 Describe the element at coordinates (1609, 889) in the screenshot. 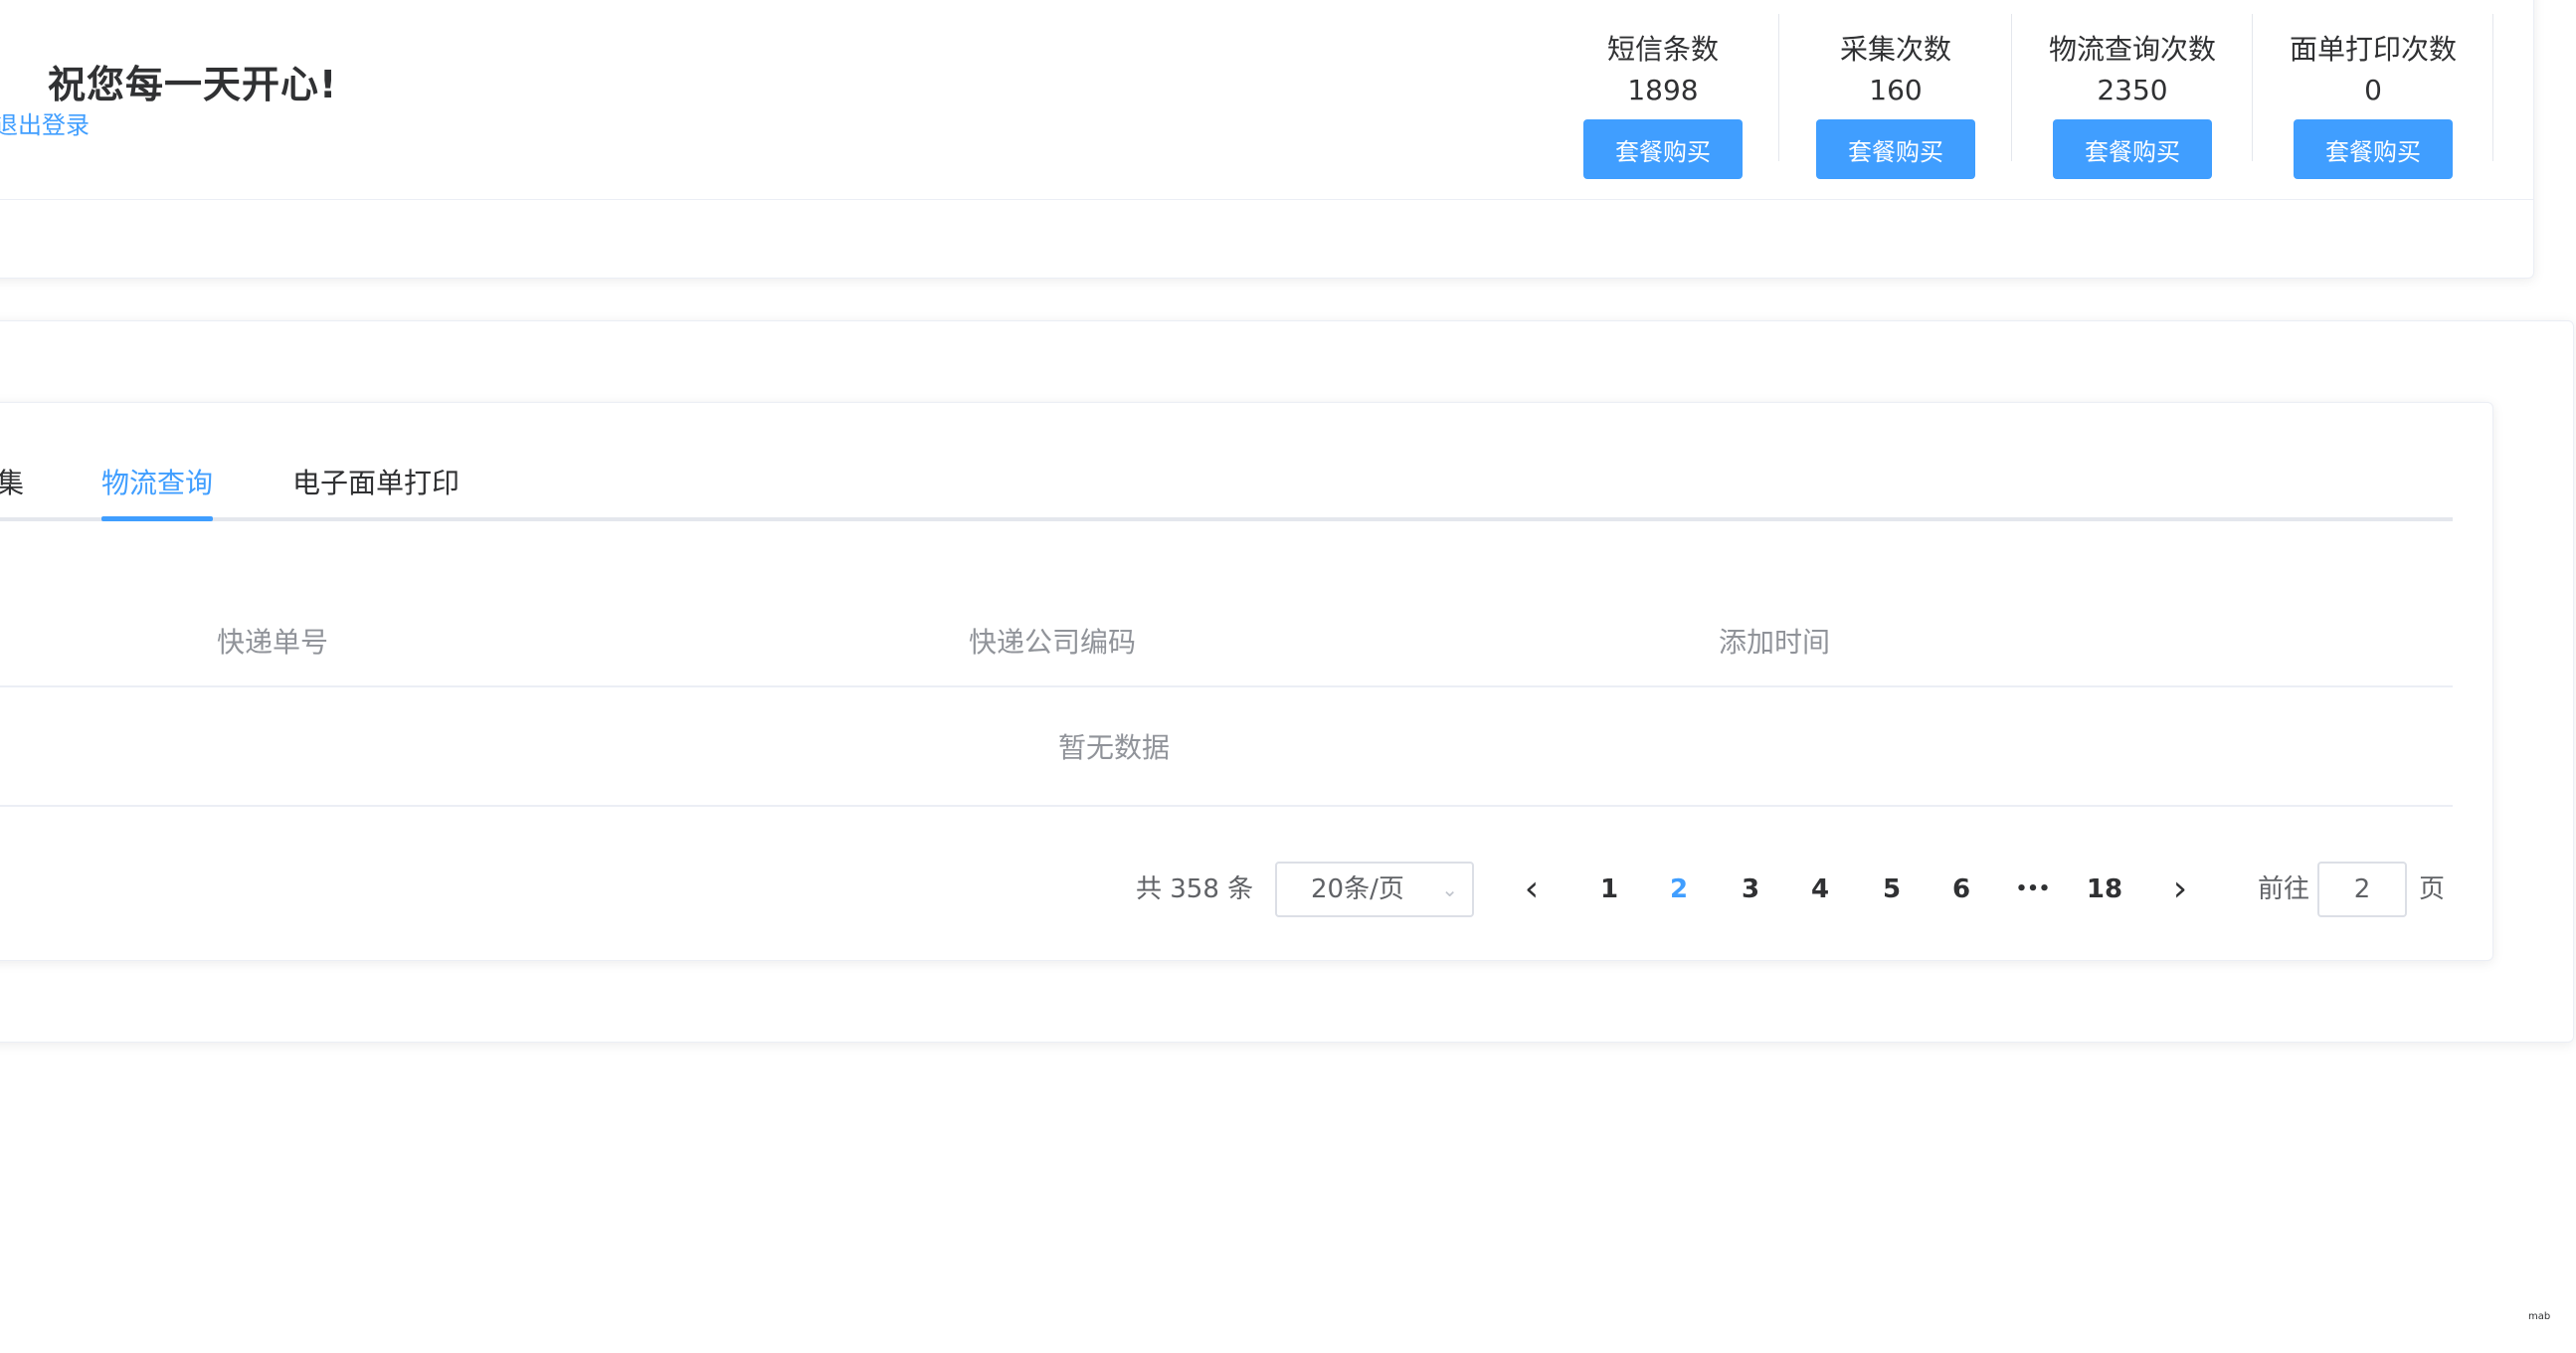

I see `page-button-1: 1` at that location.